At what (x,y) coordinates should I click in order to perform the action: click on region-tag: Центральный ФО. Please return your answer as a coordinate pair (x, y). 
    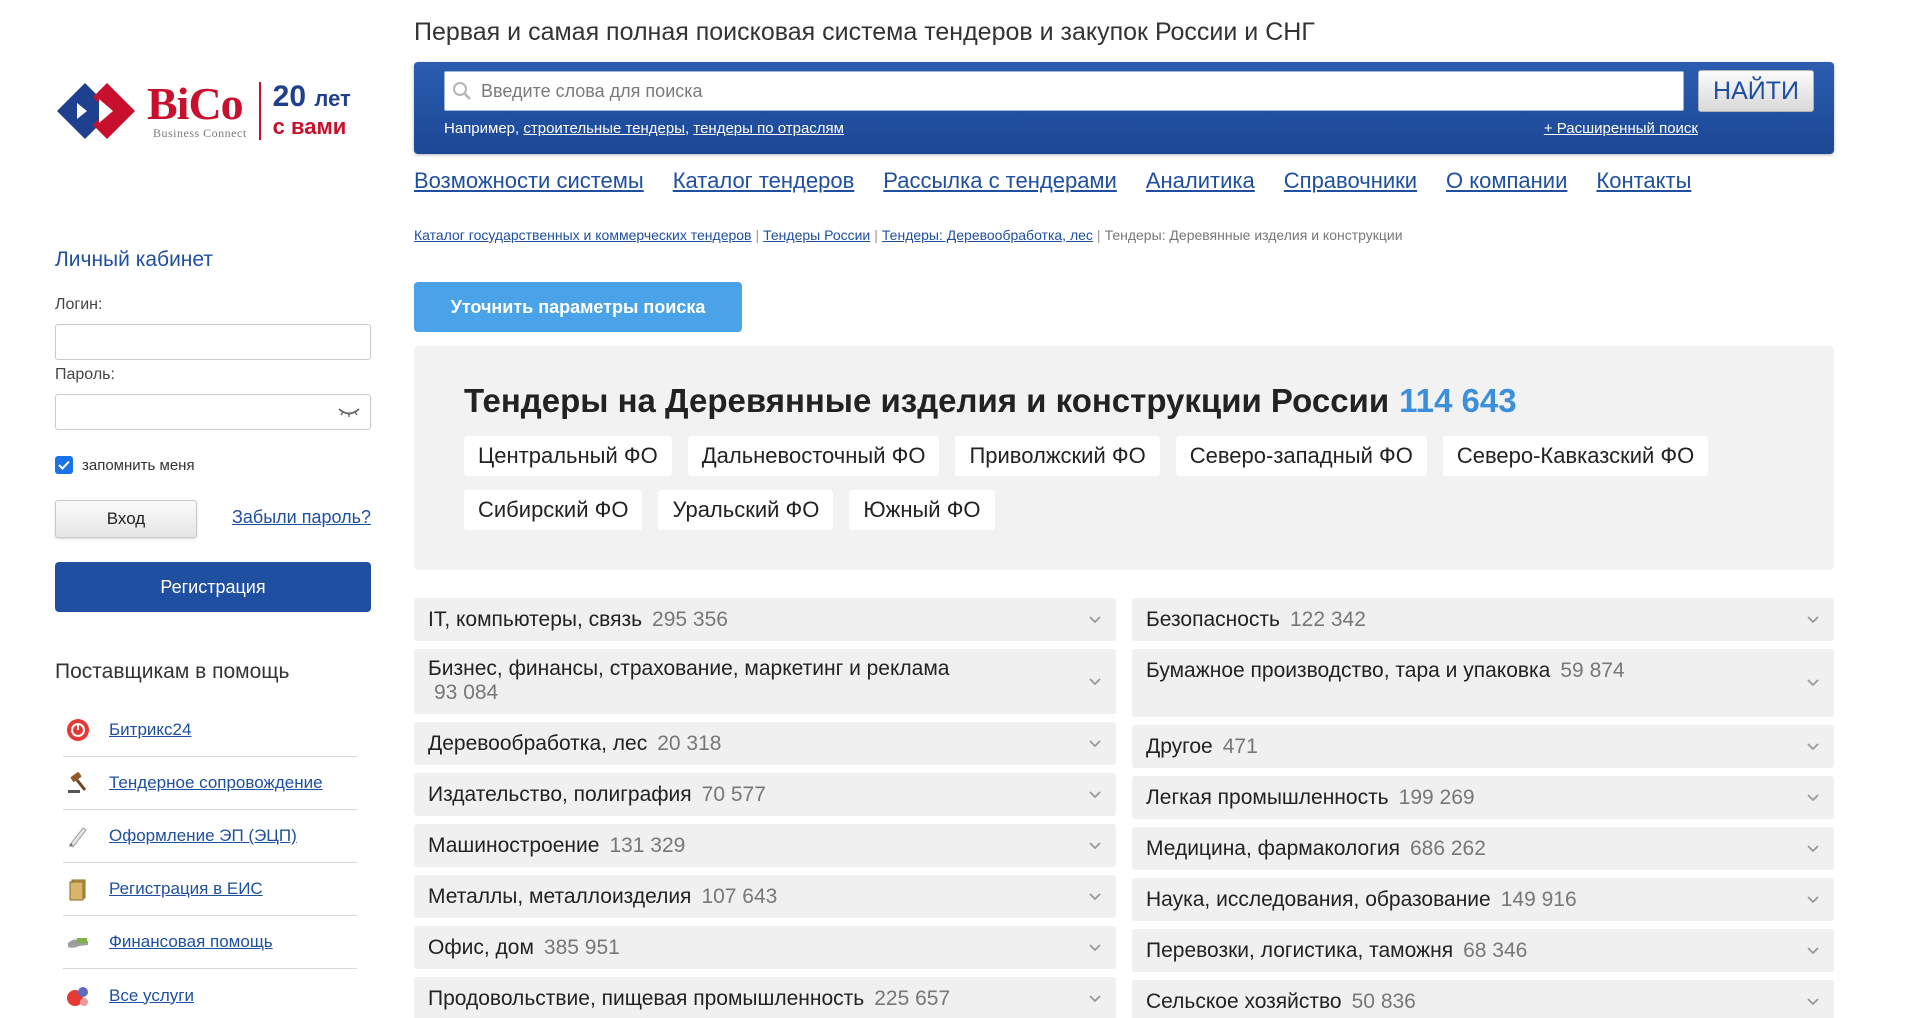
    Looking at the image, I should click on (568, 456).